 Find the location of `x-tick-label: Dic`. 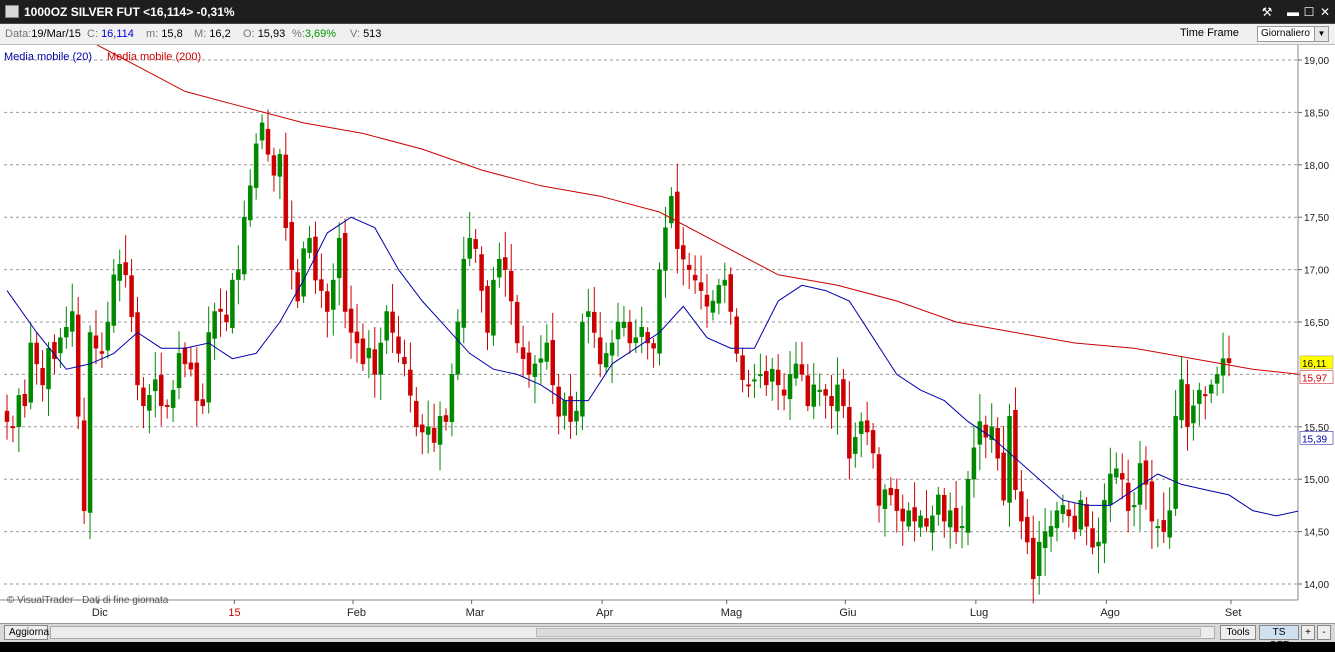

x-tick-label: Dic is located at coordinates (100, 613).